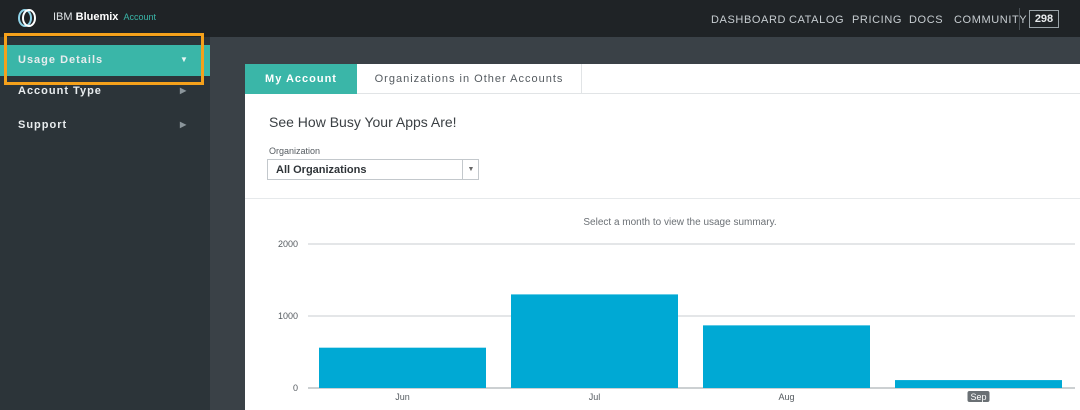  What do you see at coordinates (43, 125) in the screenshot?
I see `sidebar-item-label: Support` at bounding box center [43, 125].